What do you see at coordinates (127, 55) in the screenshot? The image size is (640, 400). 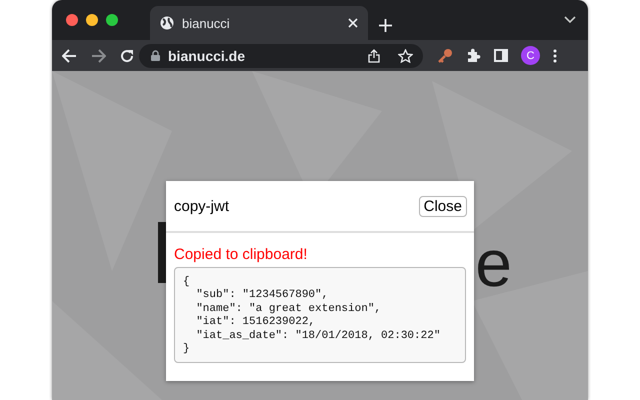 I see `reload-icon` at bounding box center [127, 55].